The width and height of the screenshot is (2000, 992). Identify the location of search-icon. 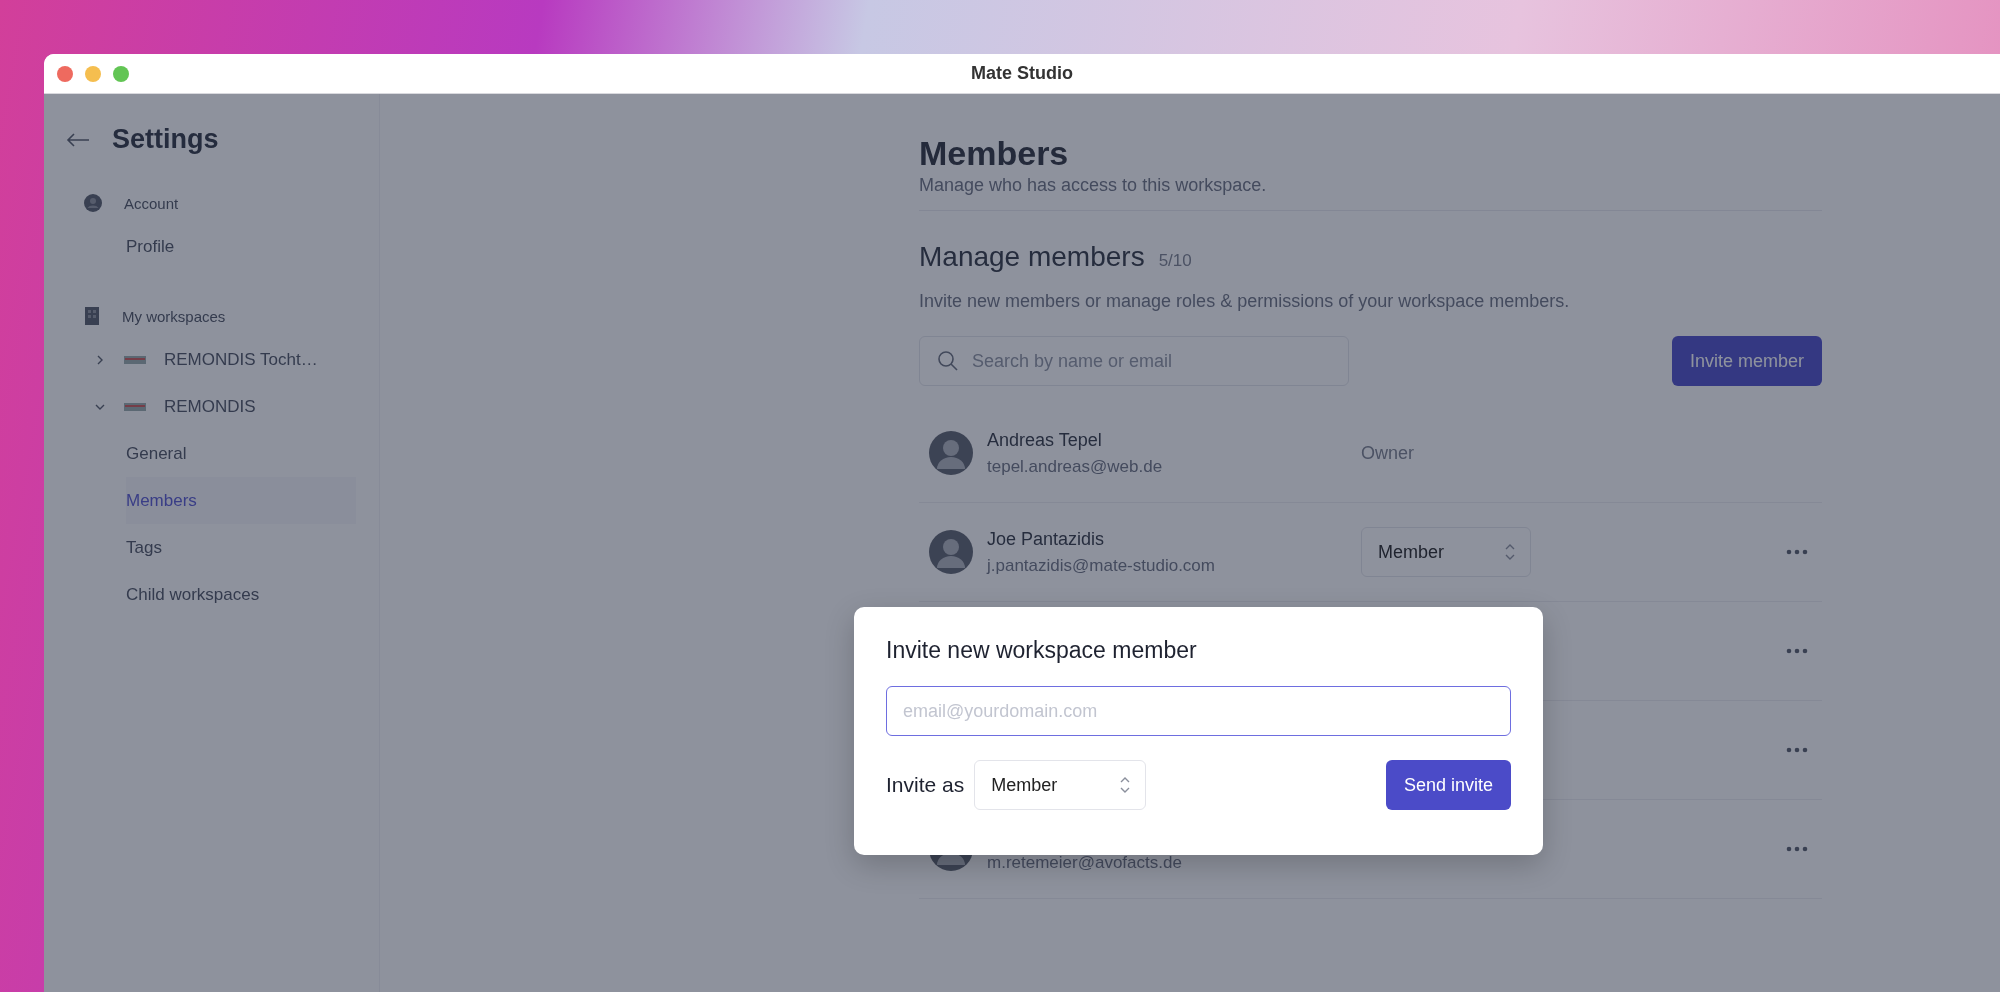
(948, 361).